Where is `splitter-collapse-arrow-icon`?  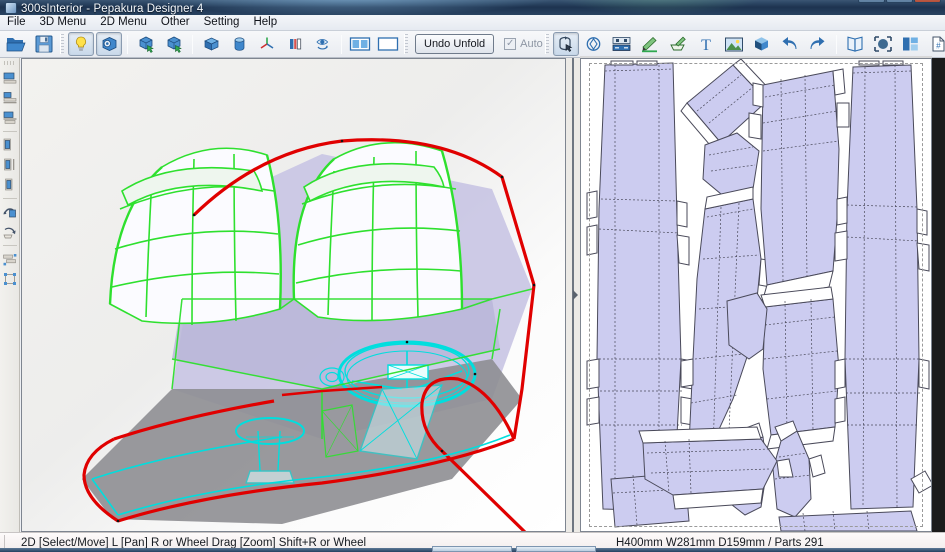
splitter-collapse-arrow-icon is located at coordinates (575, 295).